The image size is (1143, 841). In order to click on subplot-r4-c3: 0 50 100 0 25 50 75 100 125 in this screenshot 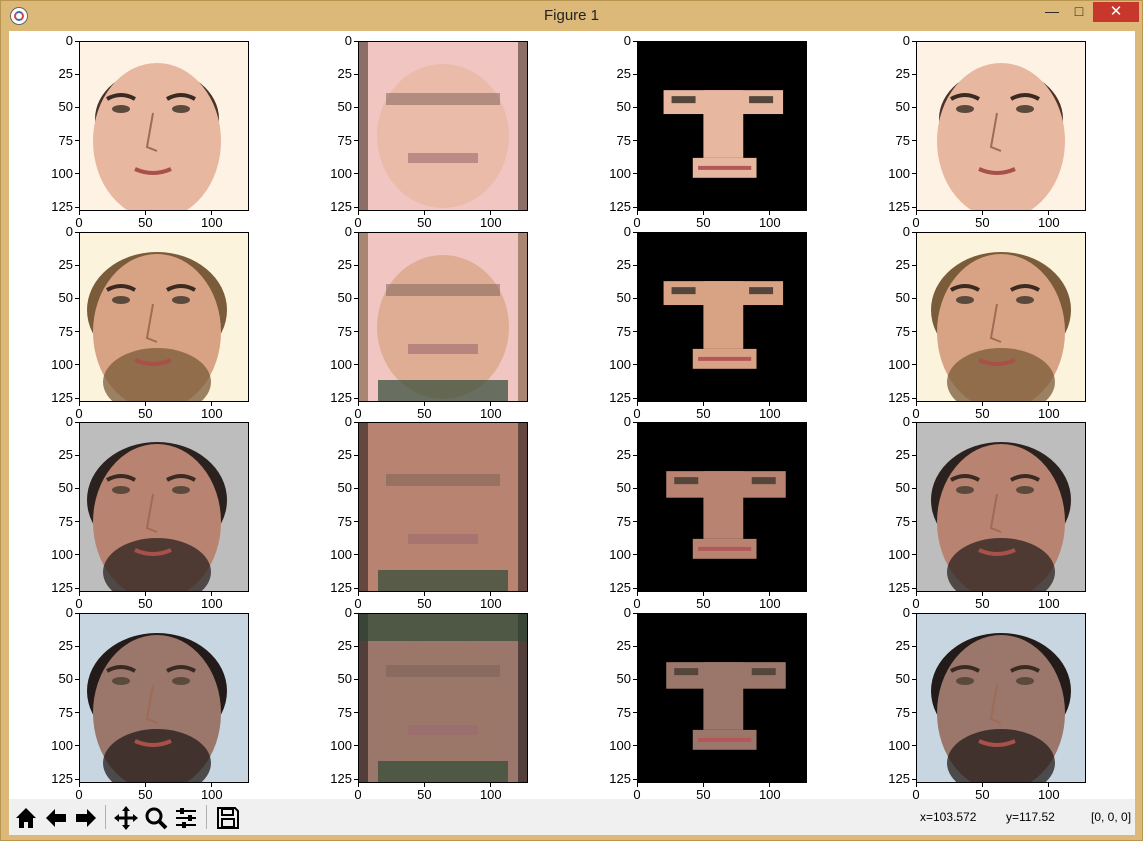, I will do `click(708, 704)`.